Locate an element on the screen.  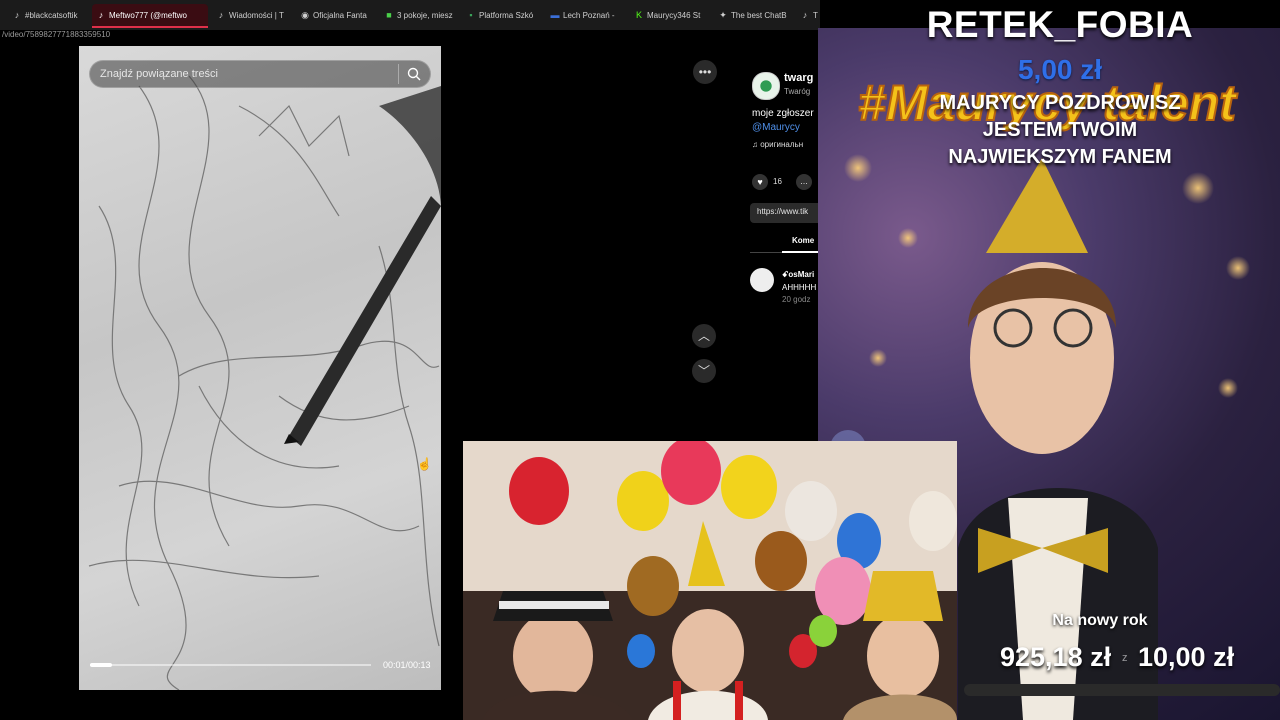
author-nickname: Twaróg is located at coordinates (797, 91).